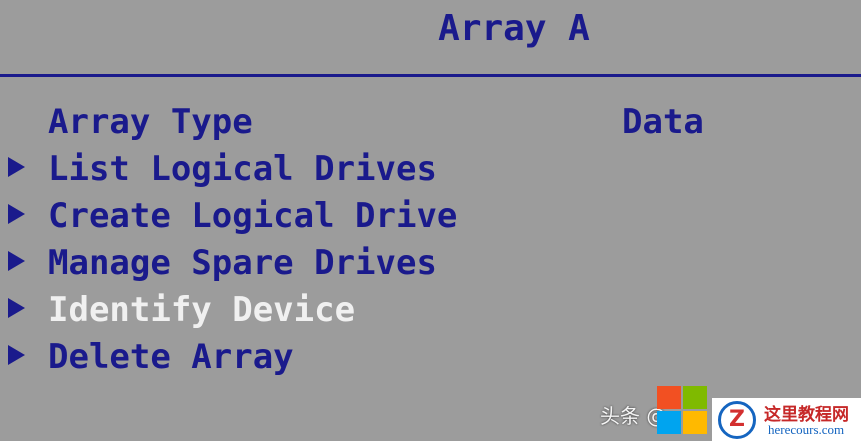  Describe the element at coordinates (430, 123) in the screenshot. I see `menu-item-array-type: Array Type Data` at that location.